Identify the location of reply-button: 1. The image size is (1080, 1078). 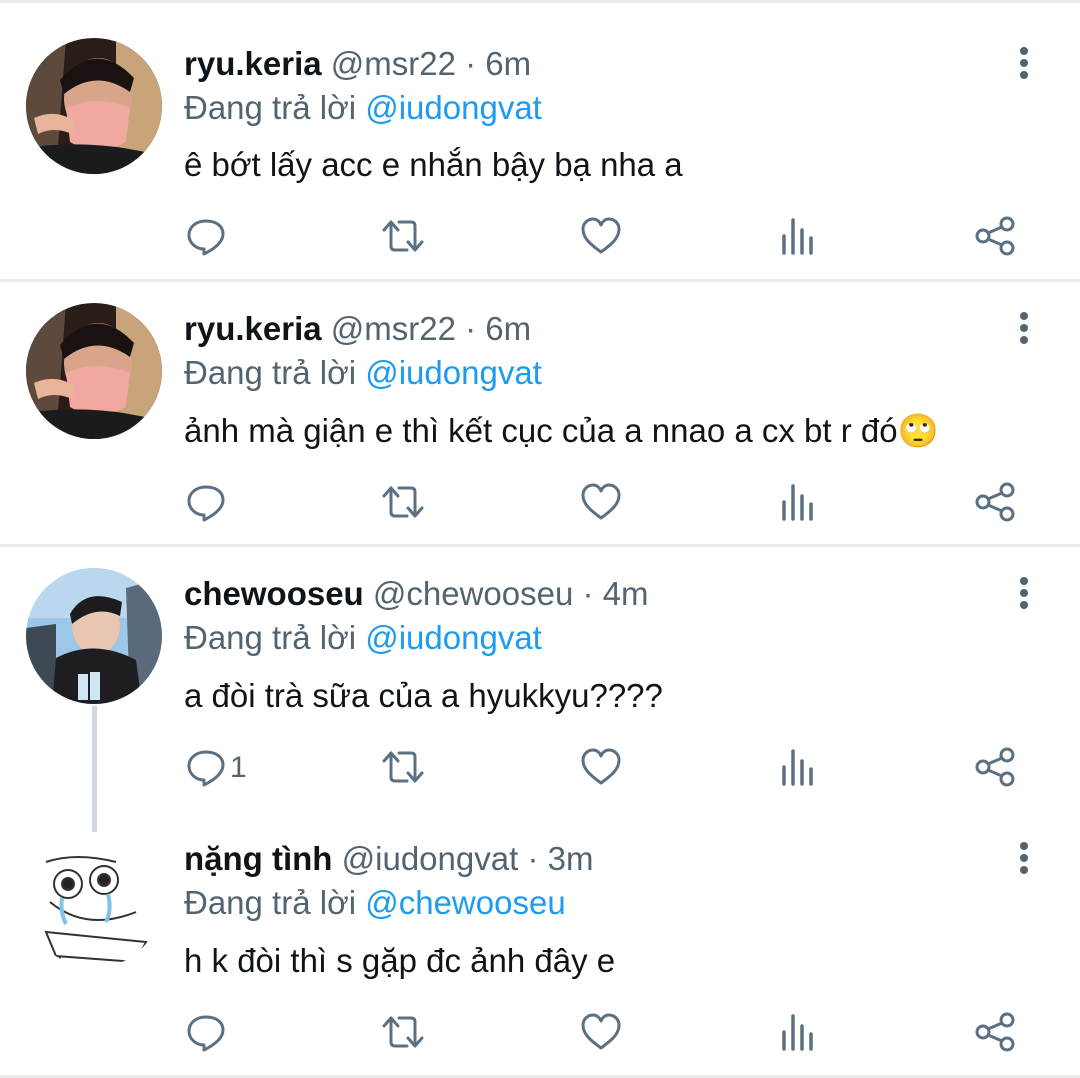
(216, 770).